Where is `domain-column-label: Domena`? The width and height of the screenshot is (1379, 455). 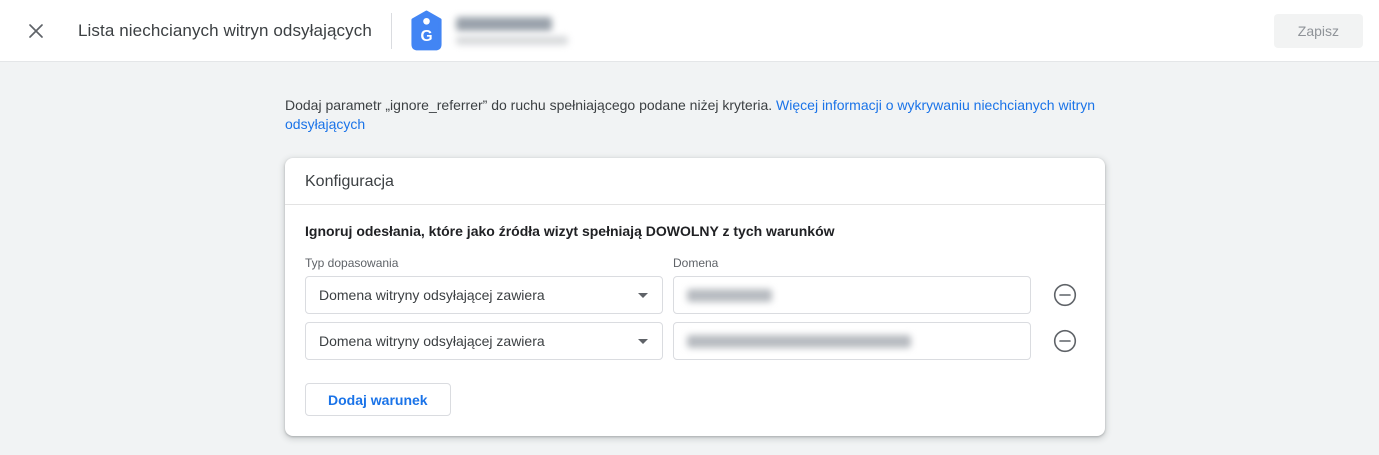
domain-column-label: Domena is located at coordinates (696, 263).